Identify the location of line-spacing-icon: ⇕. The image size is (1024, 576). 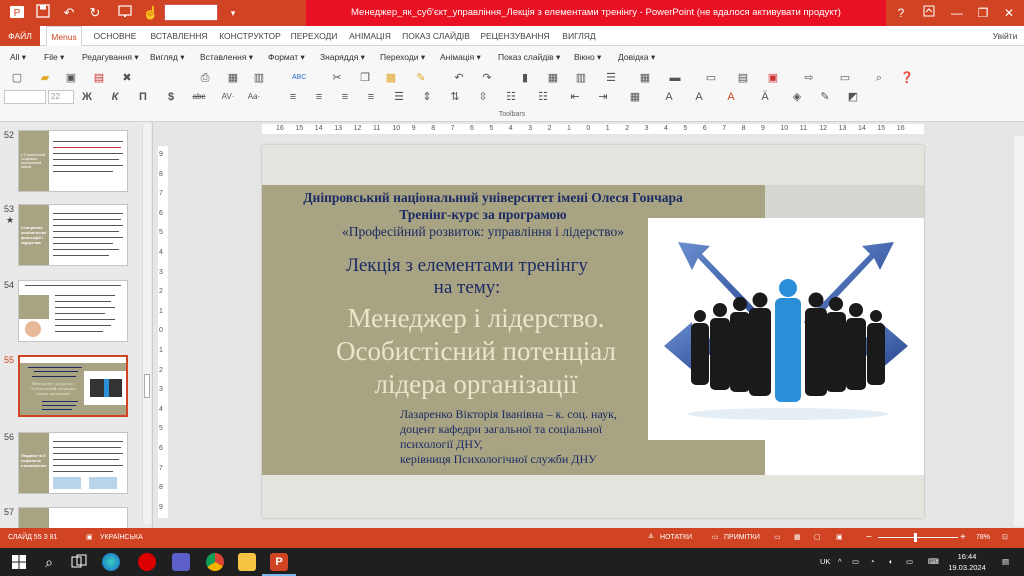
(427, 97).